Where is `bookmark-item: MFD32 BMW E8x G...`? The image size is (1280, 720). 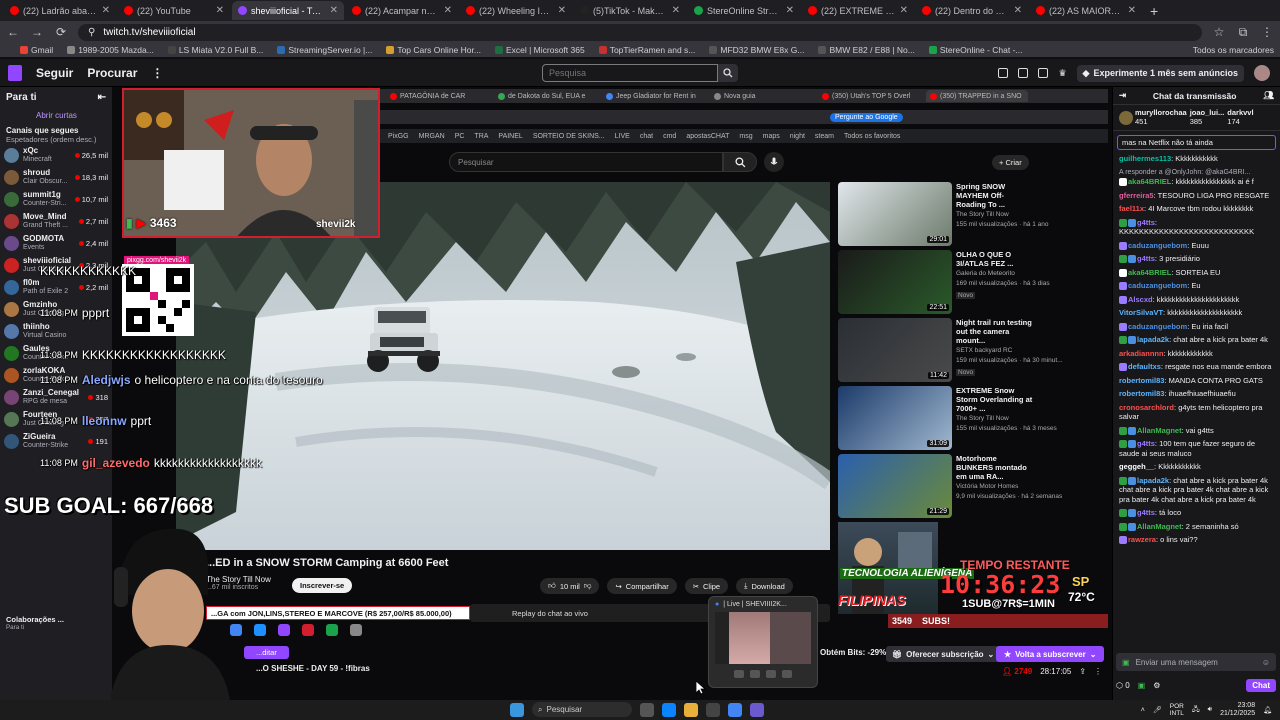 bookmark-item: MFD32 BMW E8x G... is located at coordinates (756, 50).